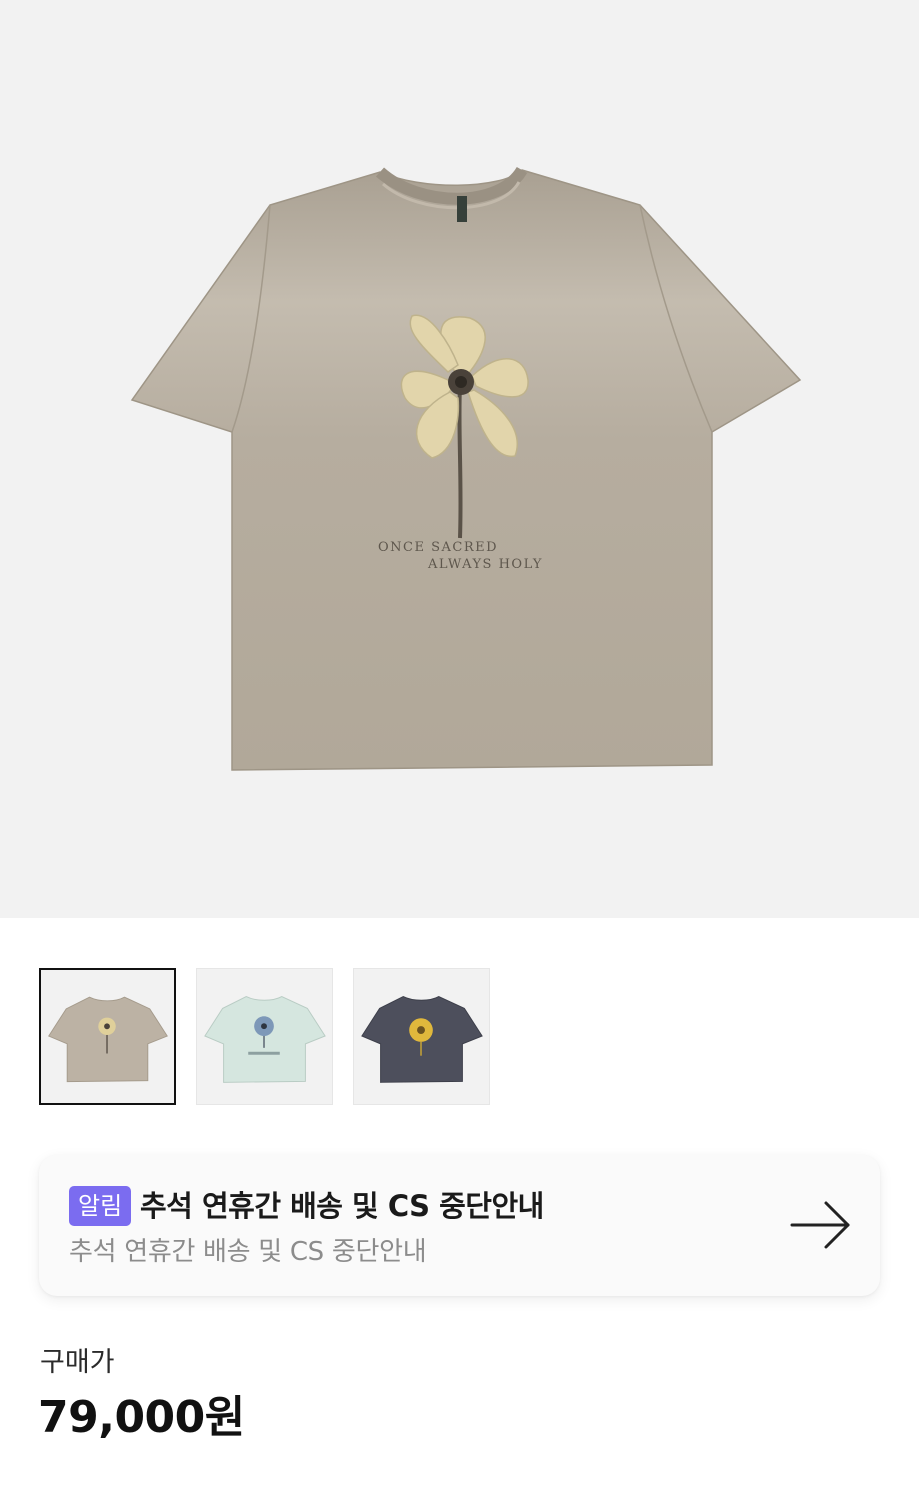  Describe the element at coordinates (77, 1362) in the screenshot. I see `price-label: 구매가` at that location.